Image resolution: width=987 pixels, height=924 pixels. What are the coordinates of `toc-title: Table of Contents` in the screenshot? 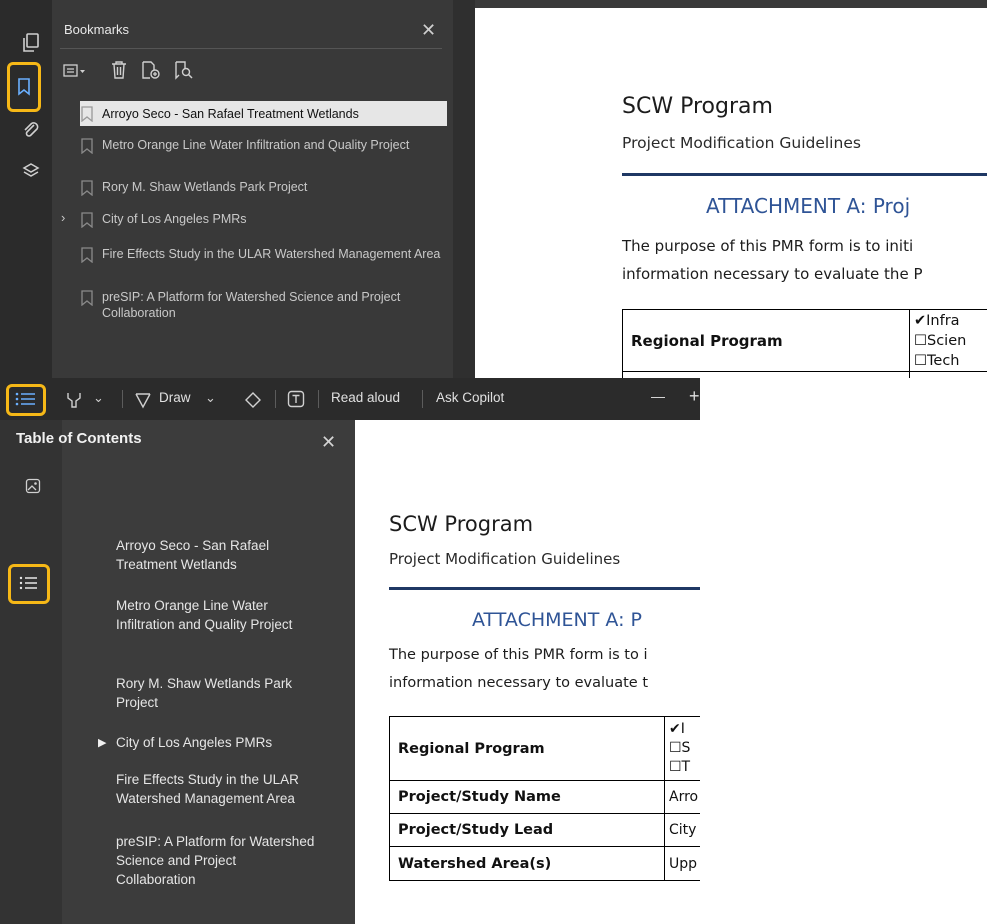 It's located at (79, 438).